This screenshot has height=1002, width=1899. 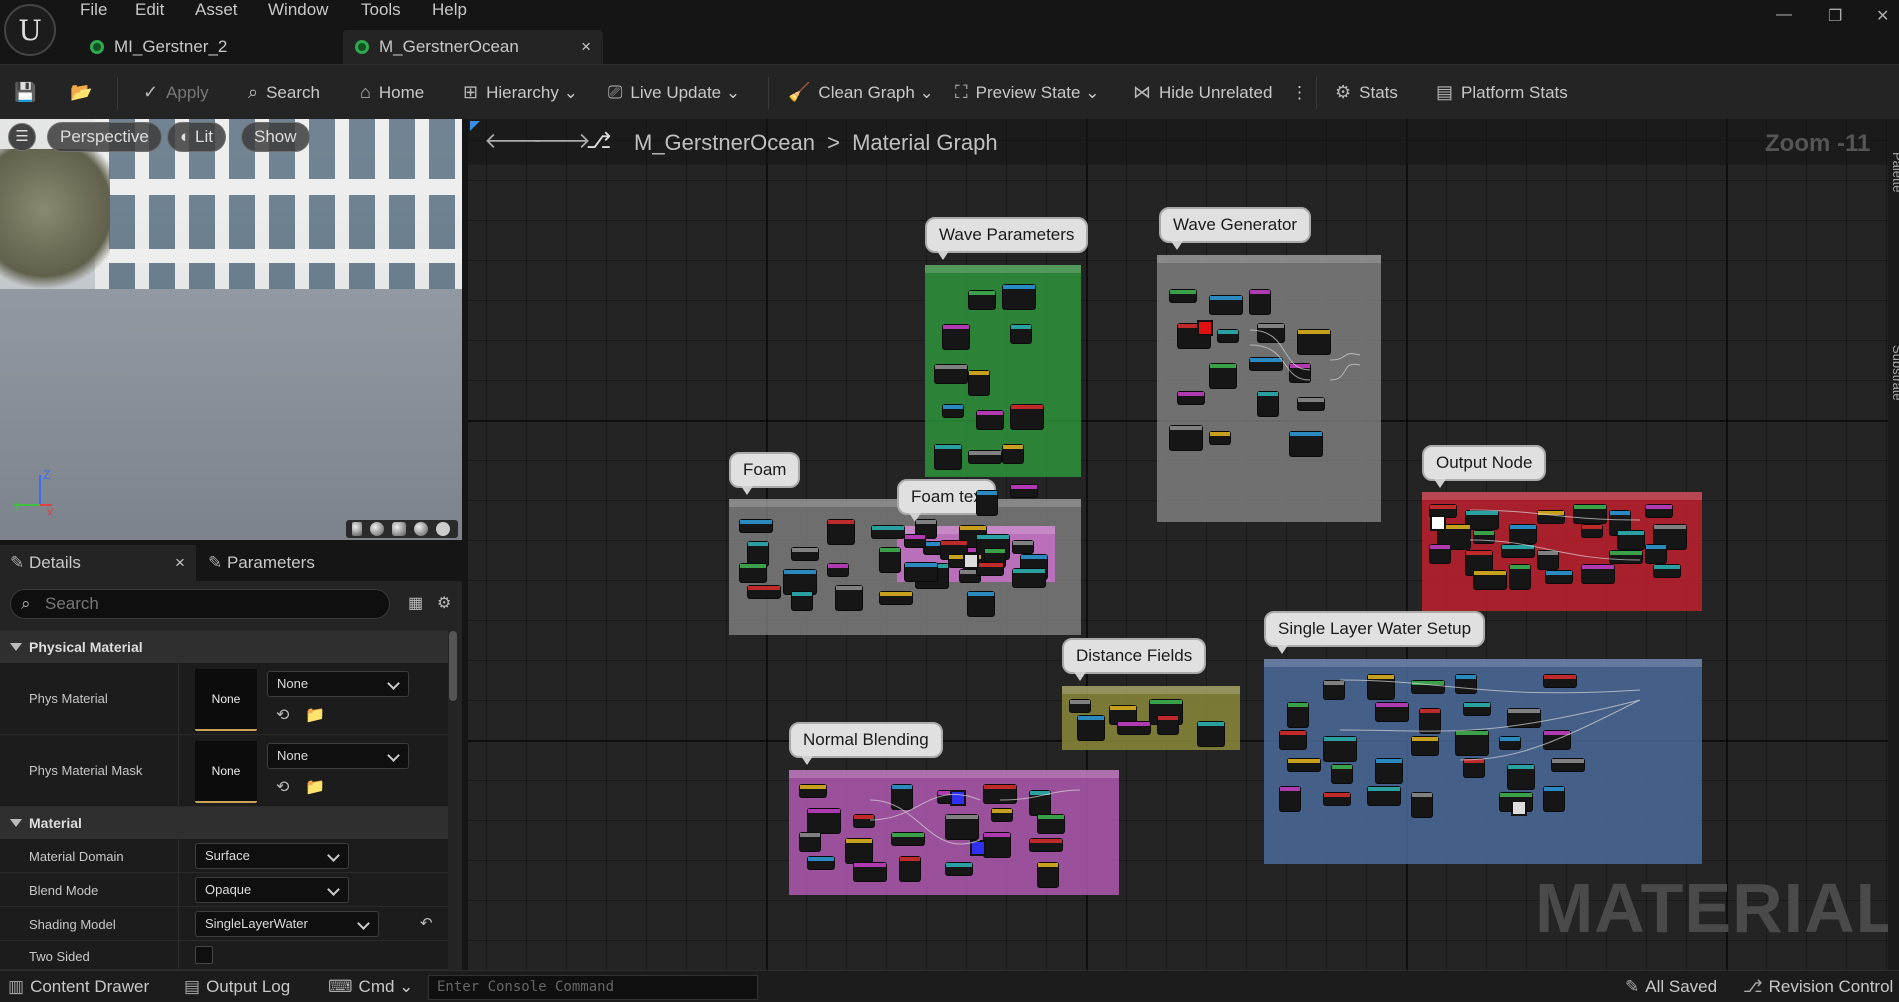 What do you see at coordinates (925, 142) in the screenshot?
I see `breadcrumb-graph: Material Graph` at bounding box center [925, 142].